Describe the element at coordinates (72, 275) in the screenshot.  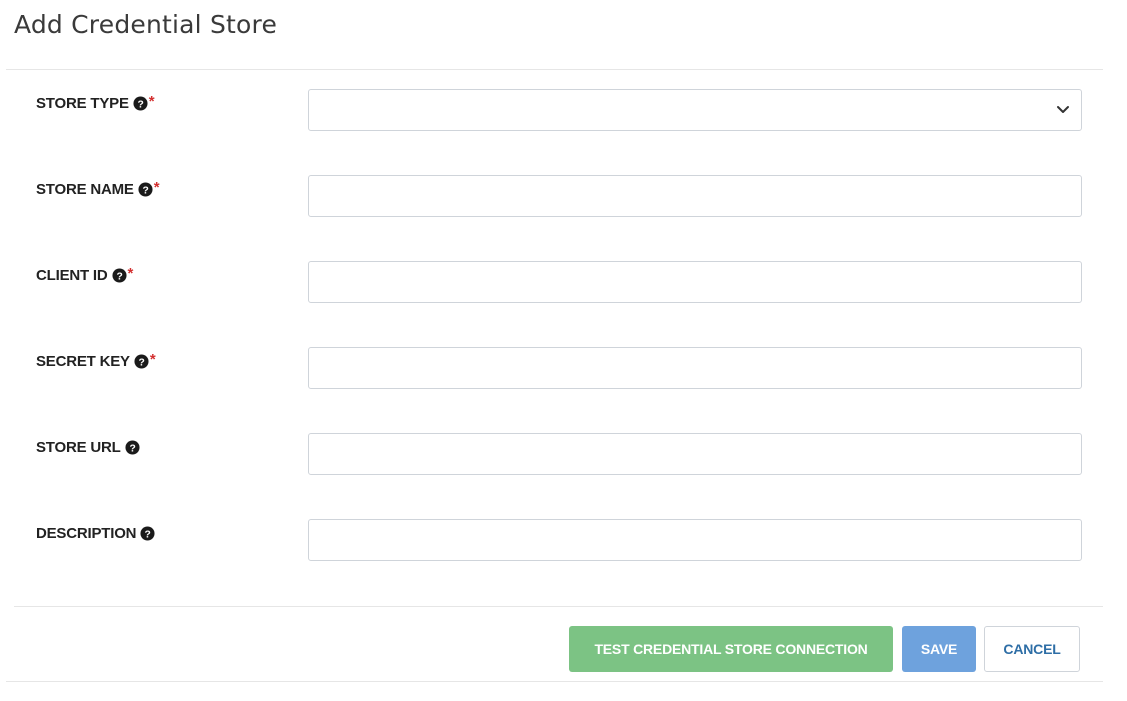
I see `client-id-label-text: CLIENT ID` at that location.